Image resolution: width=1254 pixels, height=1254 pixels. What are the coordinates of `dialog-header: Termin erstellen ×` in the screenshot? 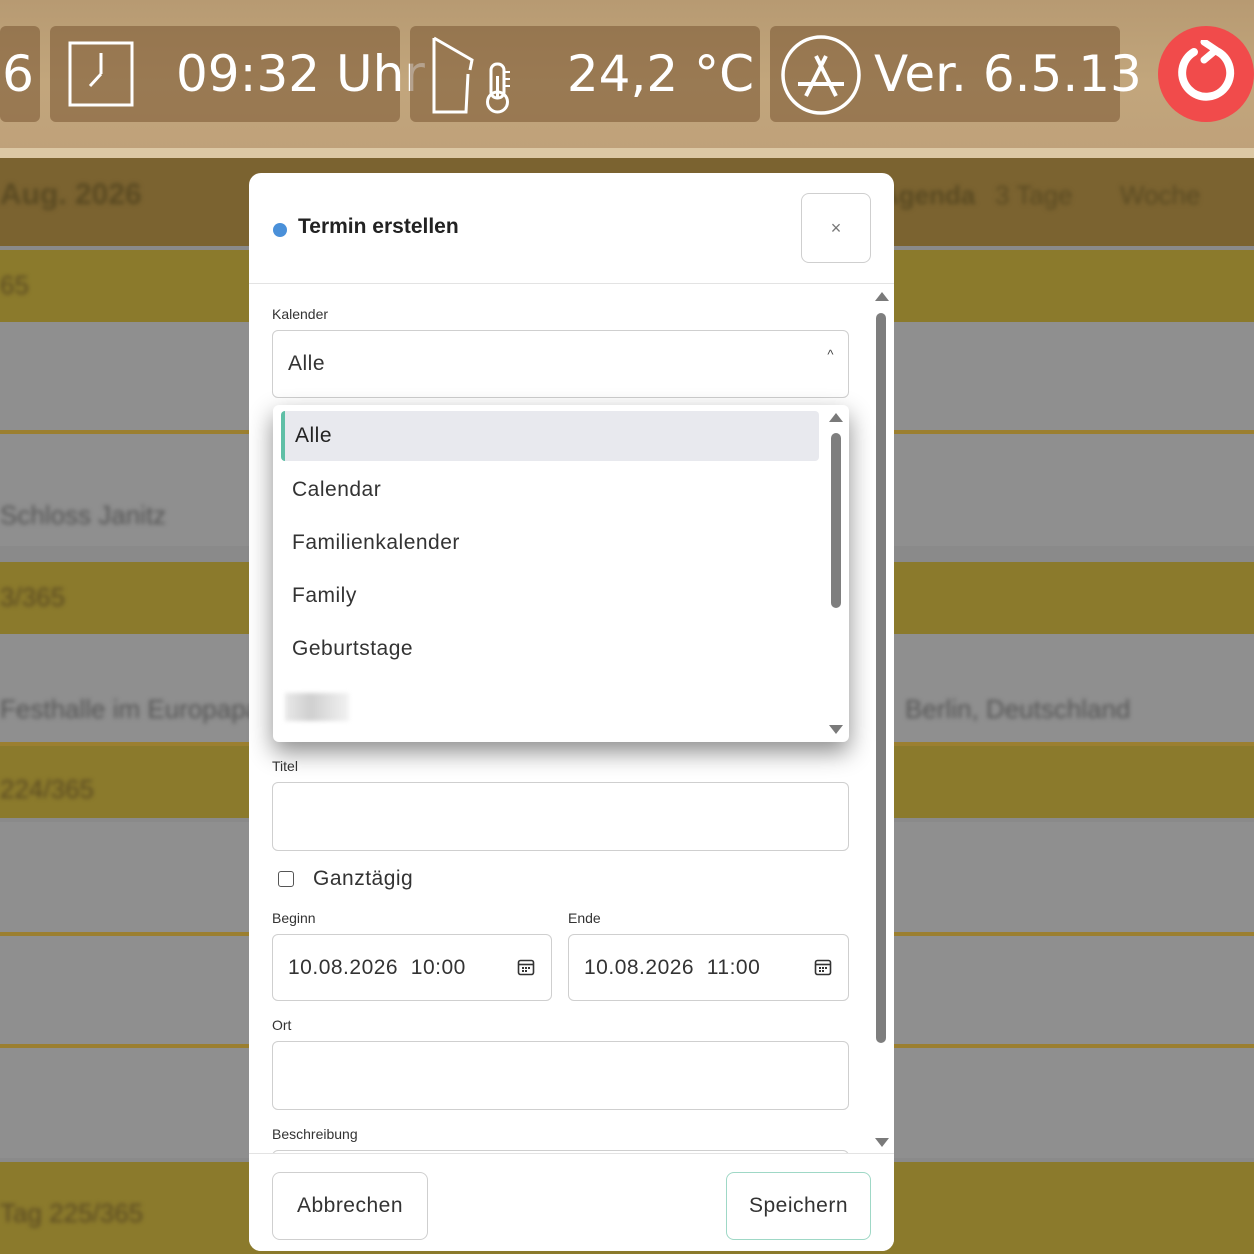 It's located at (571, 228).